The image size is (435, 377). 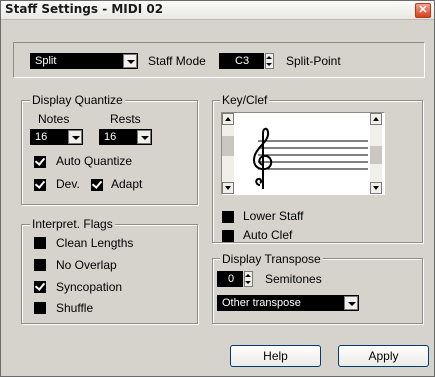 I want to click on split-point-field: C3, so click(x=241, y=61).